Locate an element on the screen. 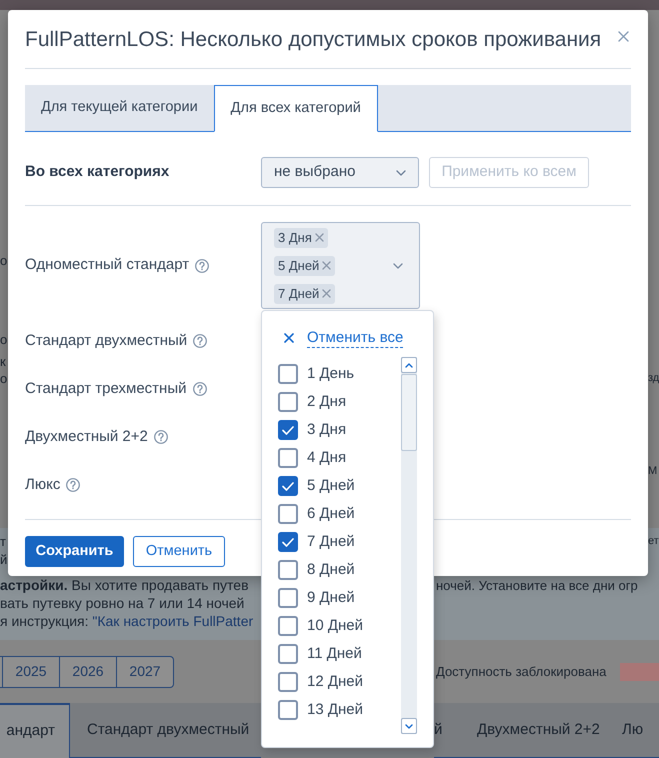  year-button: 2025 is located at coordinates (31, 672).